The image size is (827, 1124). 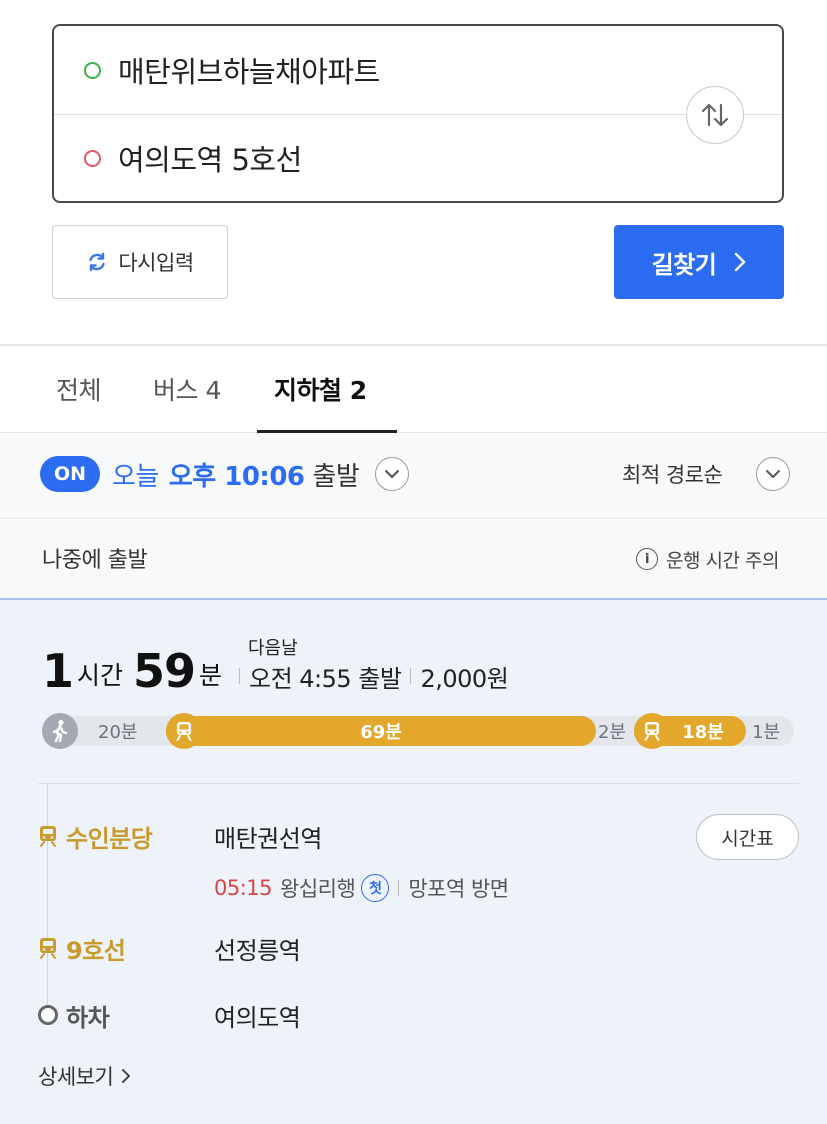 I want to click on origin-field: 매탄위브하늘채아파트, so click(x=418, y=70).